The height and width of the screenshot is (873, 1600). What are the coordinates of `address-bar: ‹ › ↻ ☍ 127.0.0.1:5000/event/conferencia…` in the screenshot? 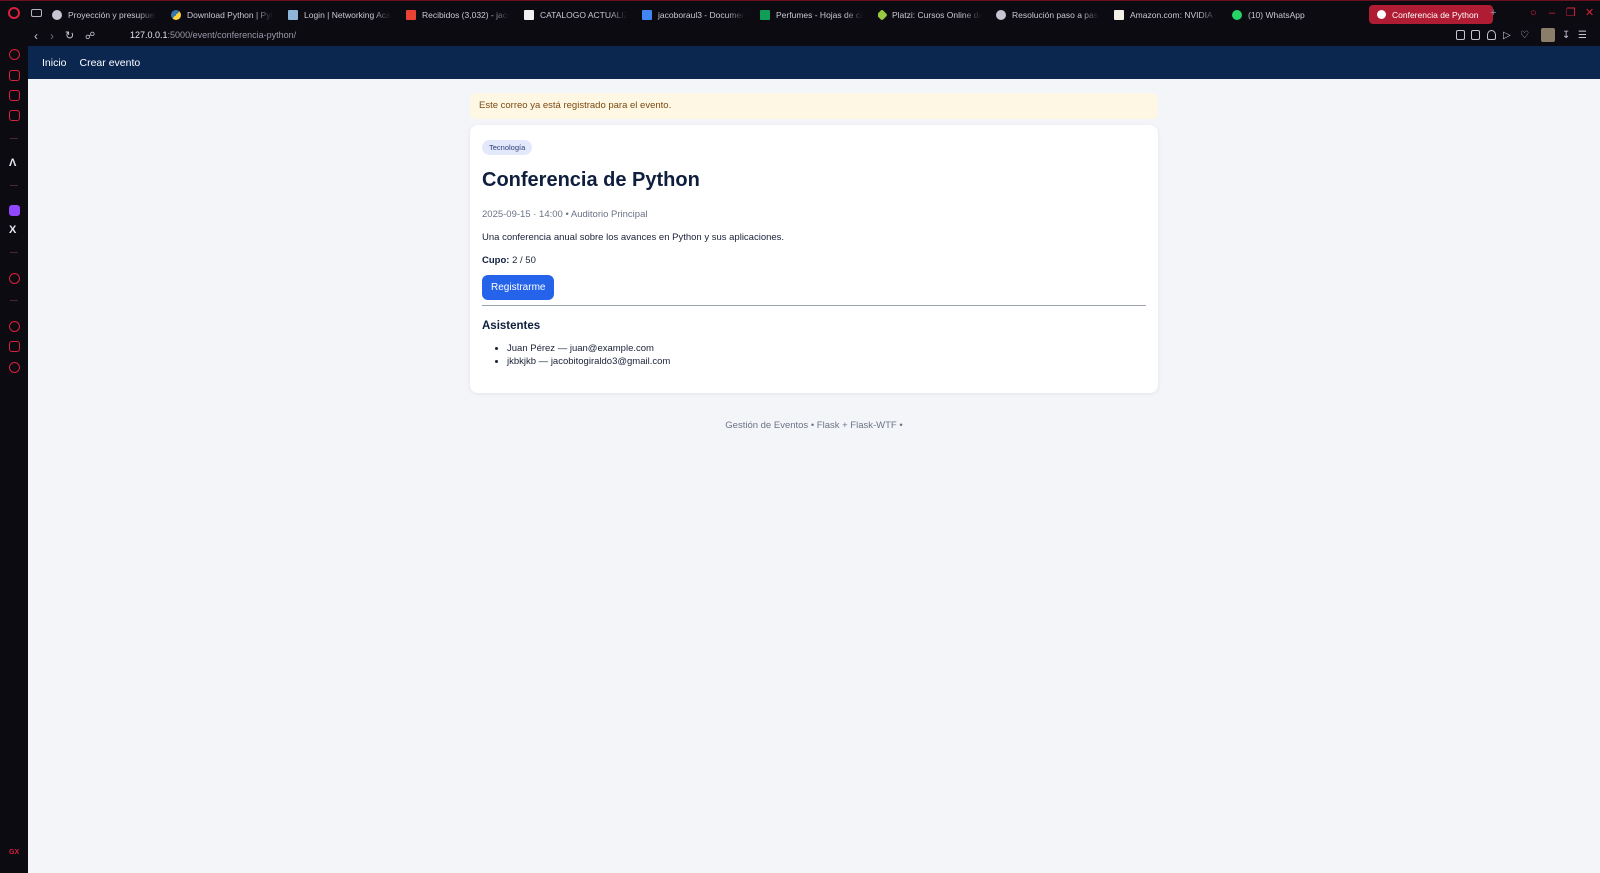 It's located at (814, 36).